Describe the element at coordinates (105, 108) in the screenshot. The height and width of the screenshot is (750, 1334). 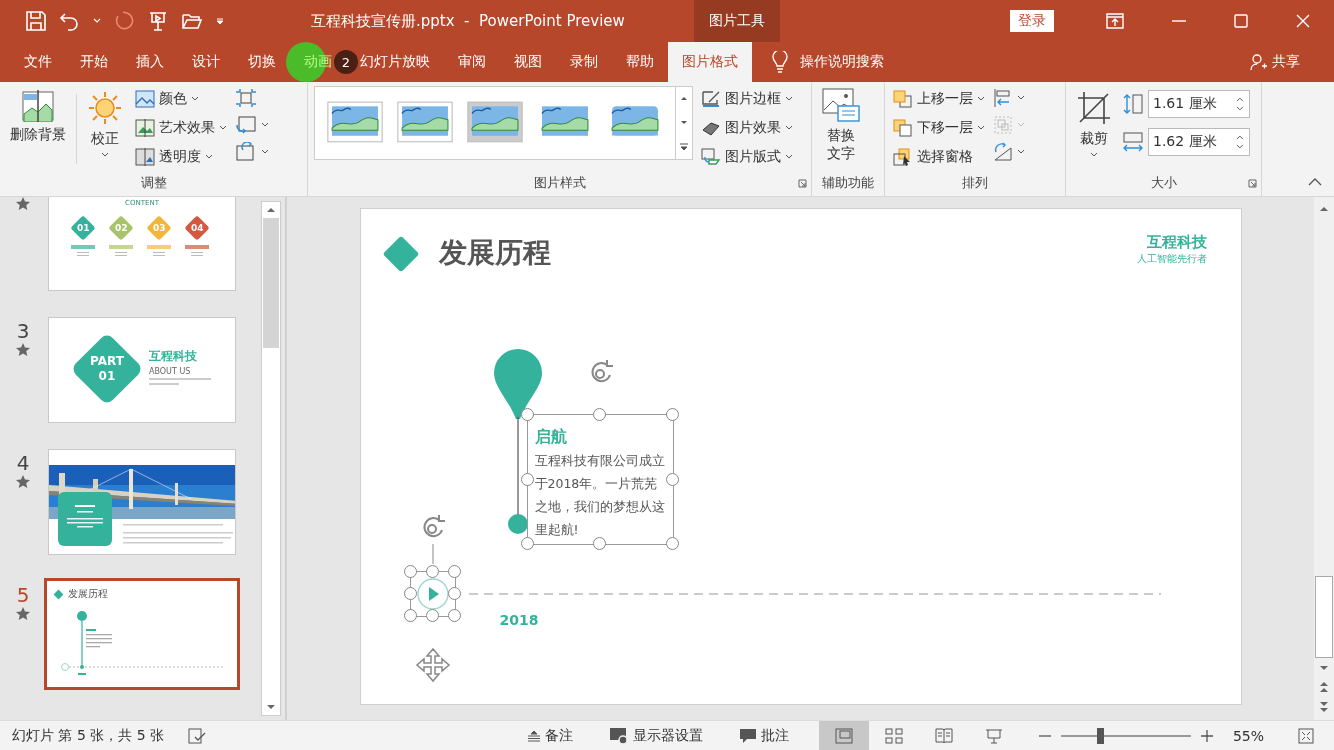
I see `sun-icon` at that location.